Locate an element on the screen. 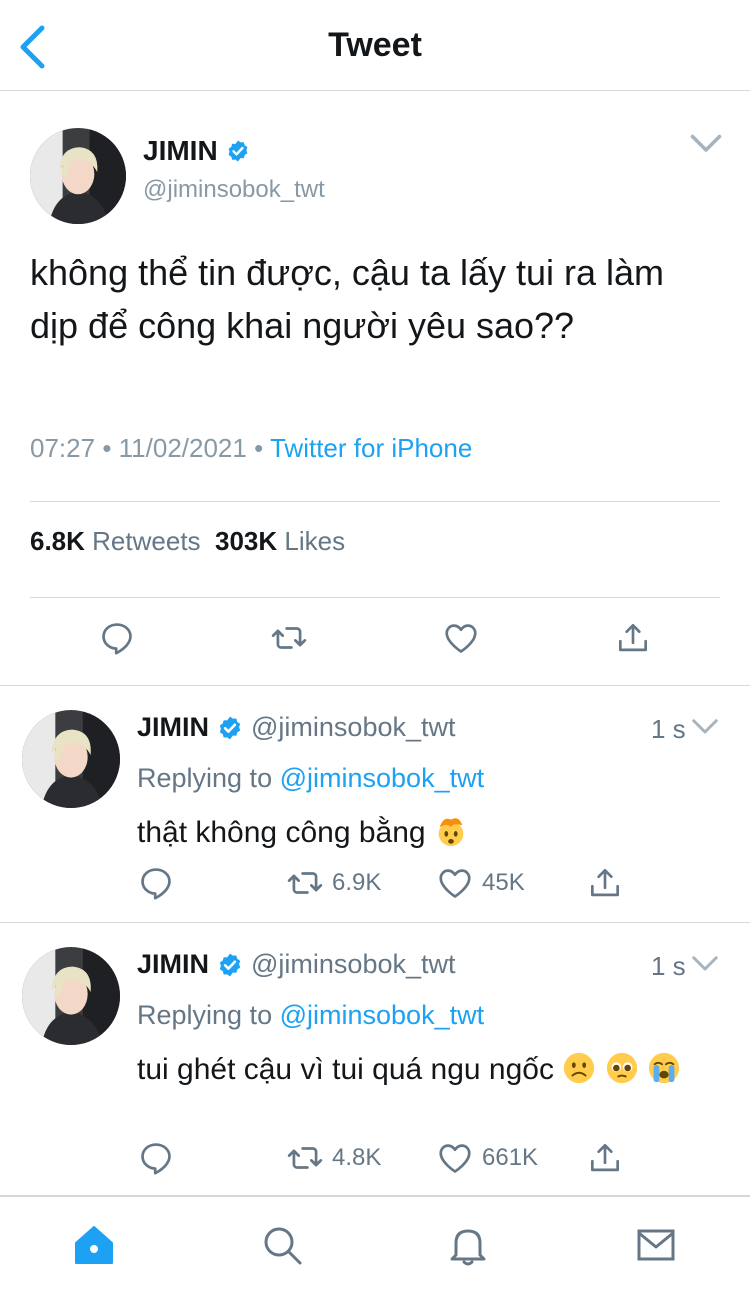  like-action: 661K is located at coordinates (487, 1158).